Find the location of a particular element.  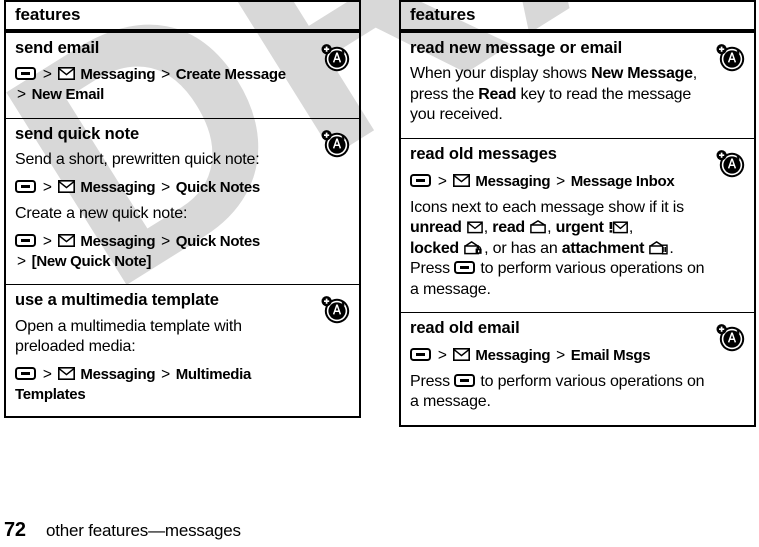

right-table-header: features is located at coordinates (443, 14).